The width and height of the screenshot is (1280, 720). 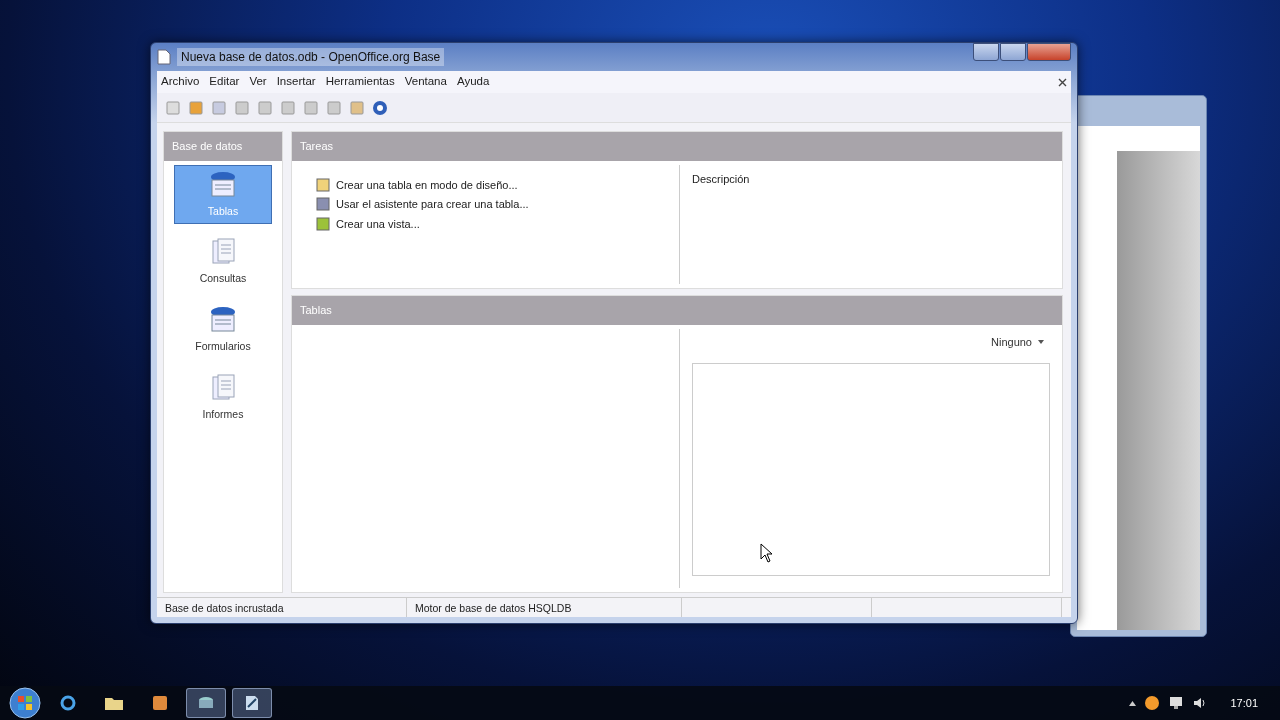 What do you see at coordinates (544, 607) in the screenshot?
I see `status-field: Motor de base de datos HSQLDB` at bounding box center [544, 607].